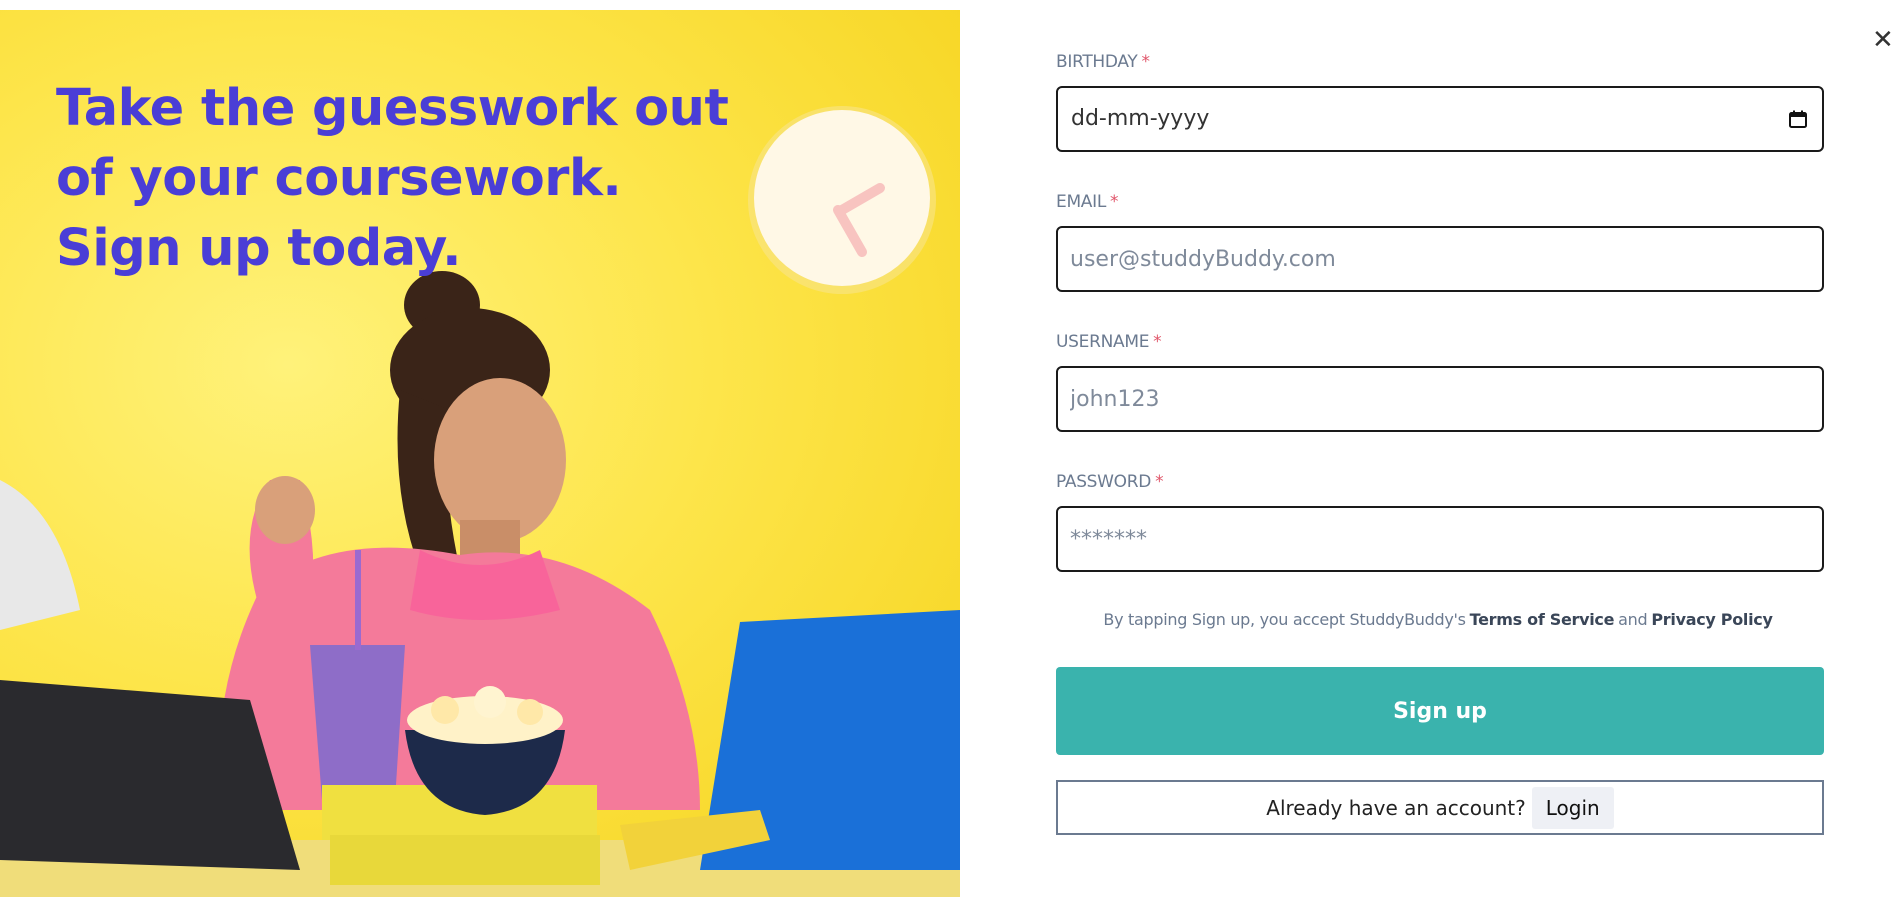 The width and height of the screenshot is (1891, 897). I want to click on username-field, so click(1440, 399).